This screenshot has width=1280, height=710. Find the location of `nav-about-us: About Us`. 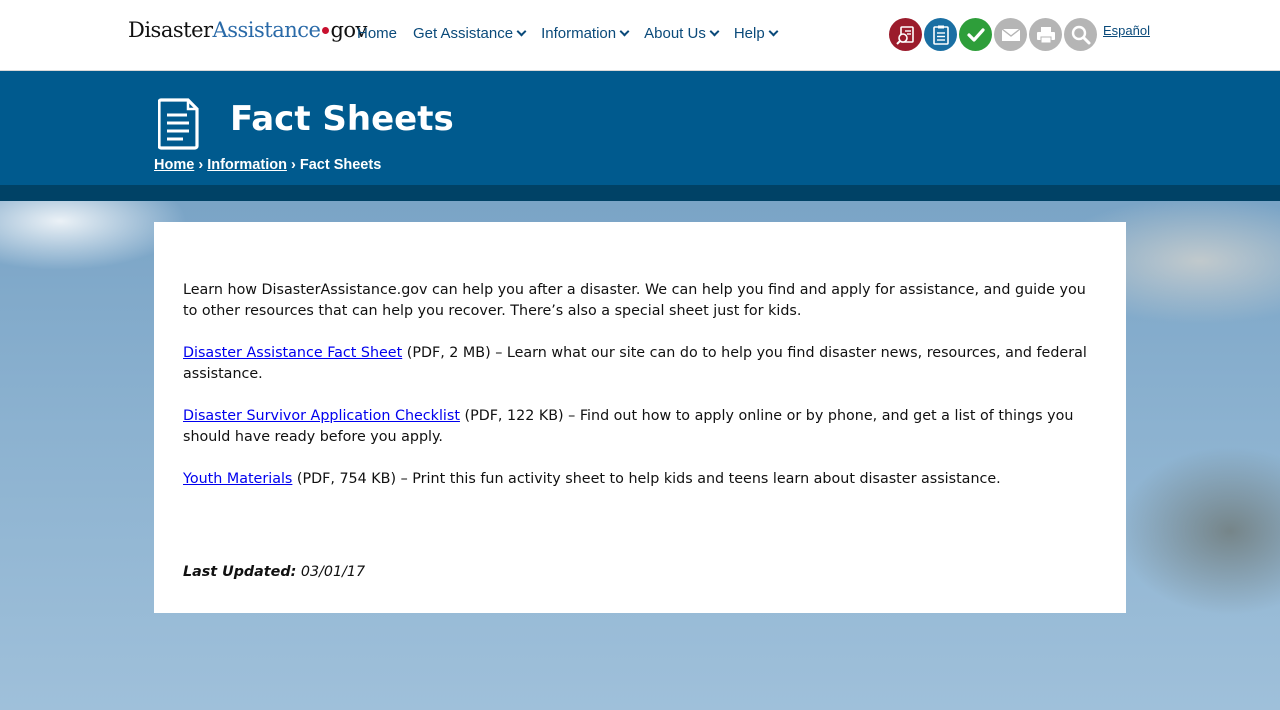

nav-about-us: About Us is located at coordinates (682, 33).